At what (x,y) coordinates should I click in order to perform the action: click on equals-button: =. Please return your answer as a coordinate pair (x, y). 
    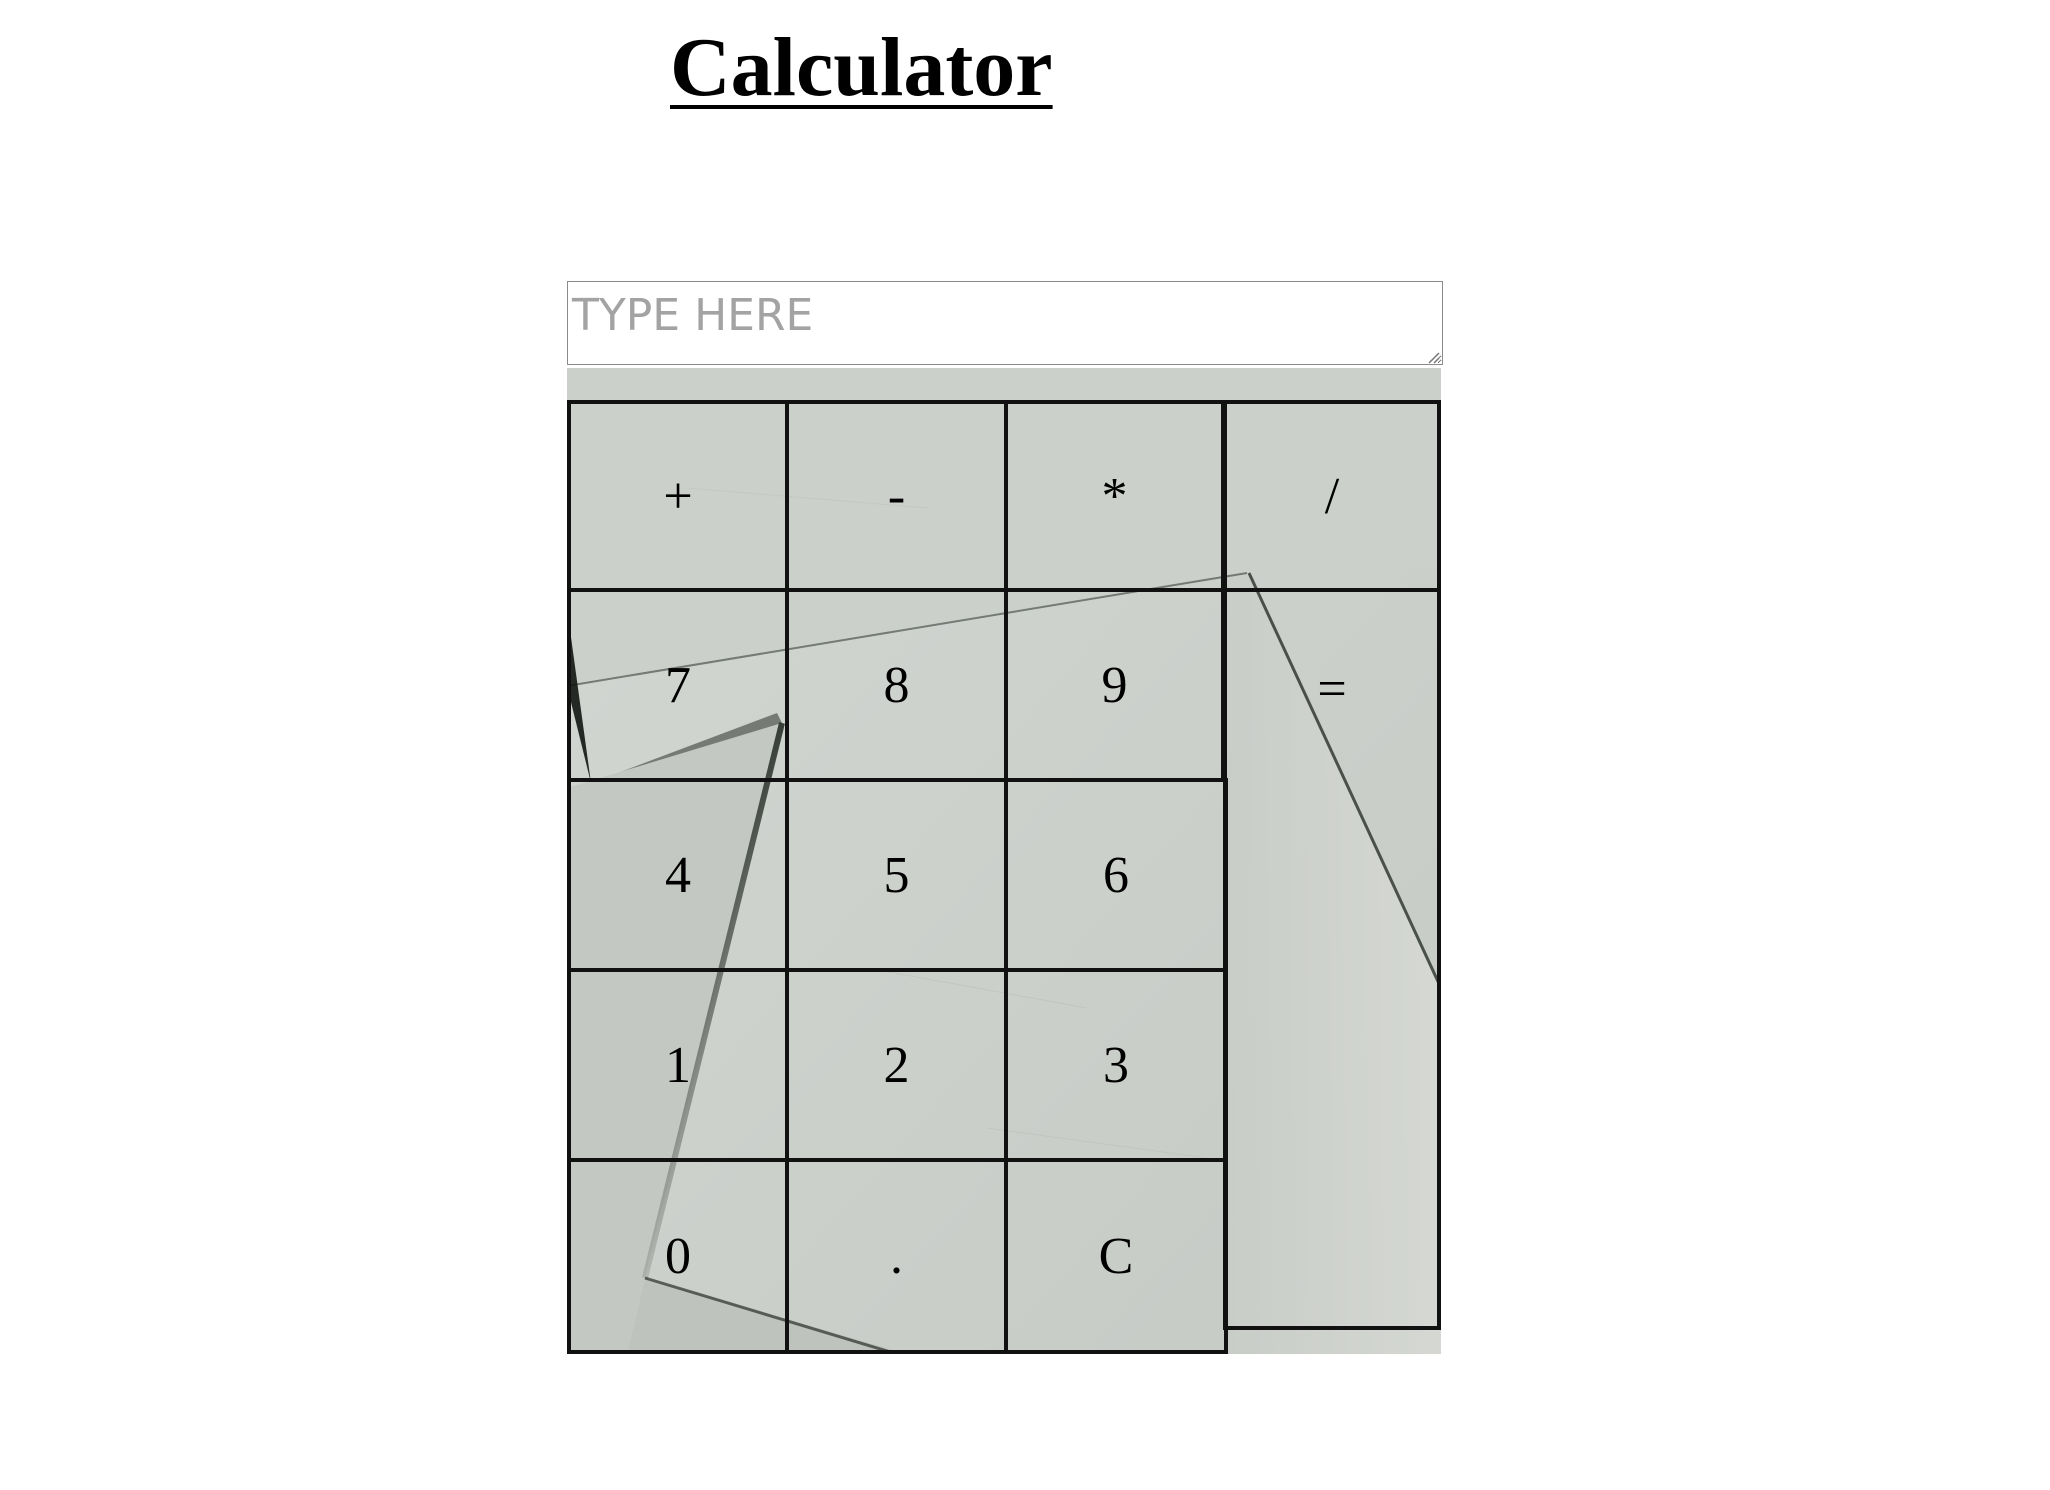
    Looking at the image, I should click on (1332, 959).